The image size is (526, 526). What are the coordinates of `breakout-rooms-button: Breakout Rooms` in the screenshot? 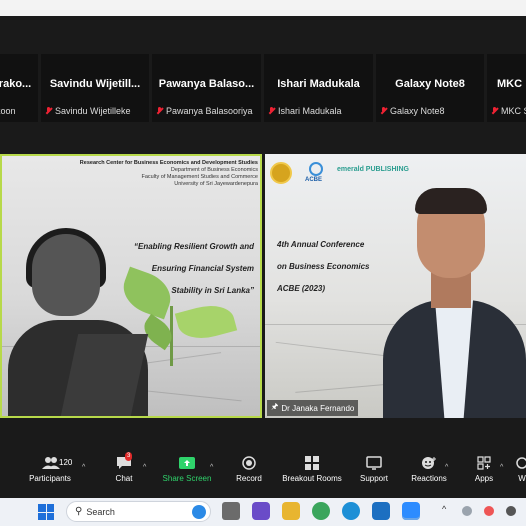 It's located at (312, 469).